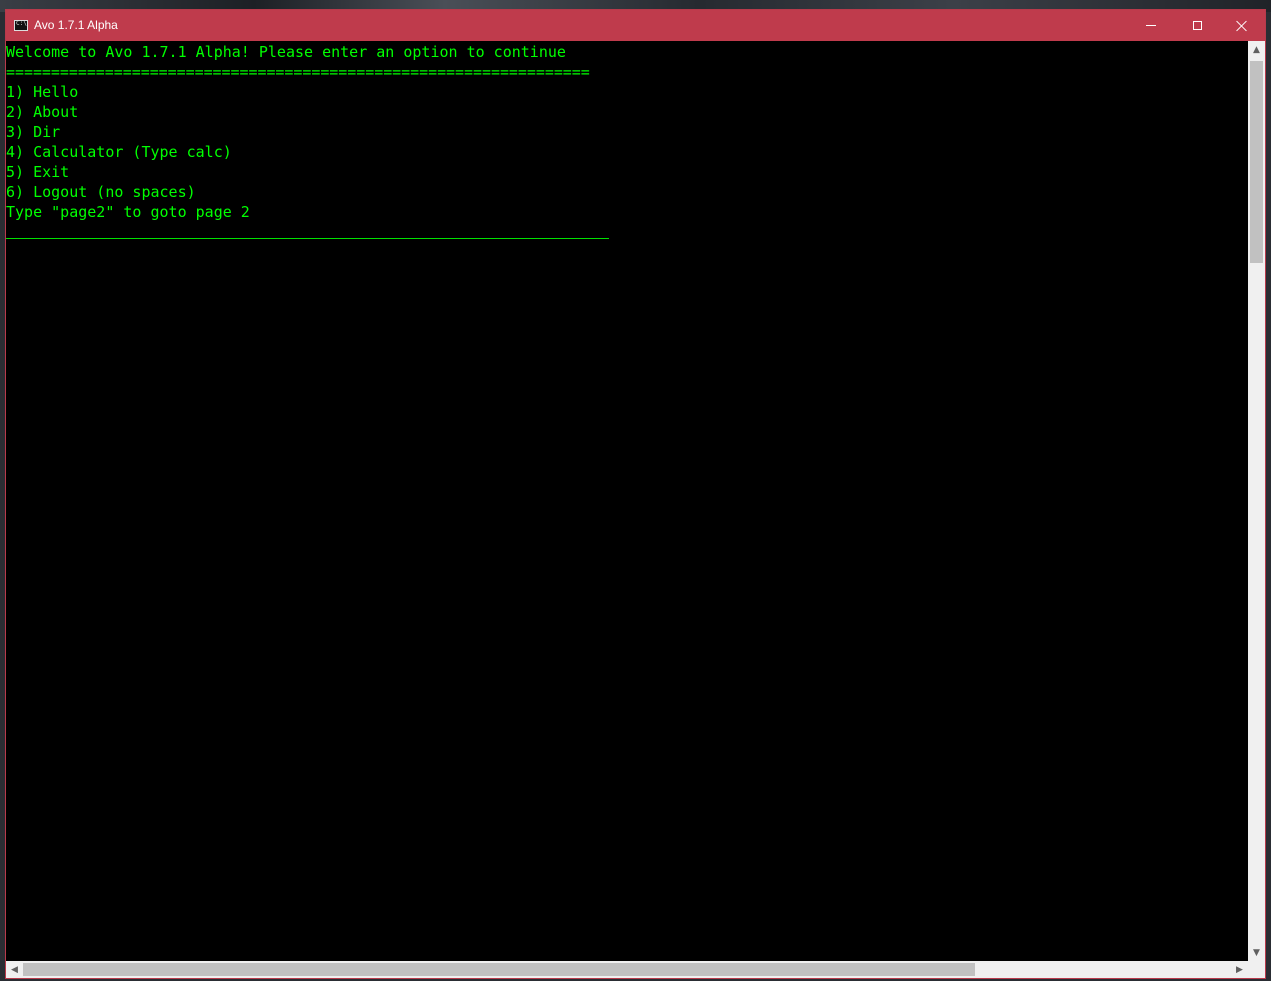 The image size is (1271, 981). I want to click on console-line-option-2: 2) About, so click(42, 112).